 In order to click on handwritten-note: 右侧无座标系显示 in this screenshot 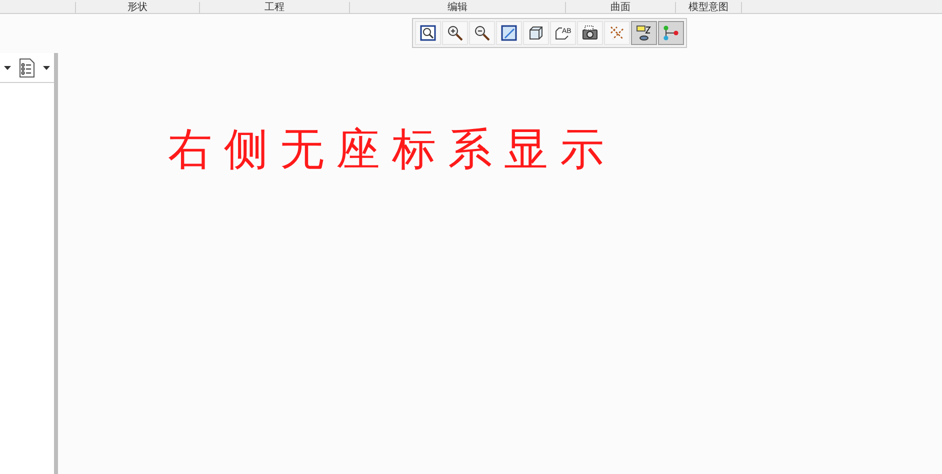, I will do `click(392, 149)`.